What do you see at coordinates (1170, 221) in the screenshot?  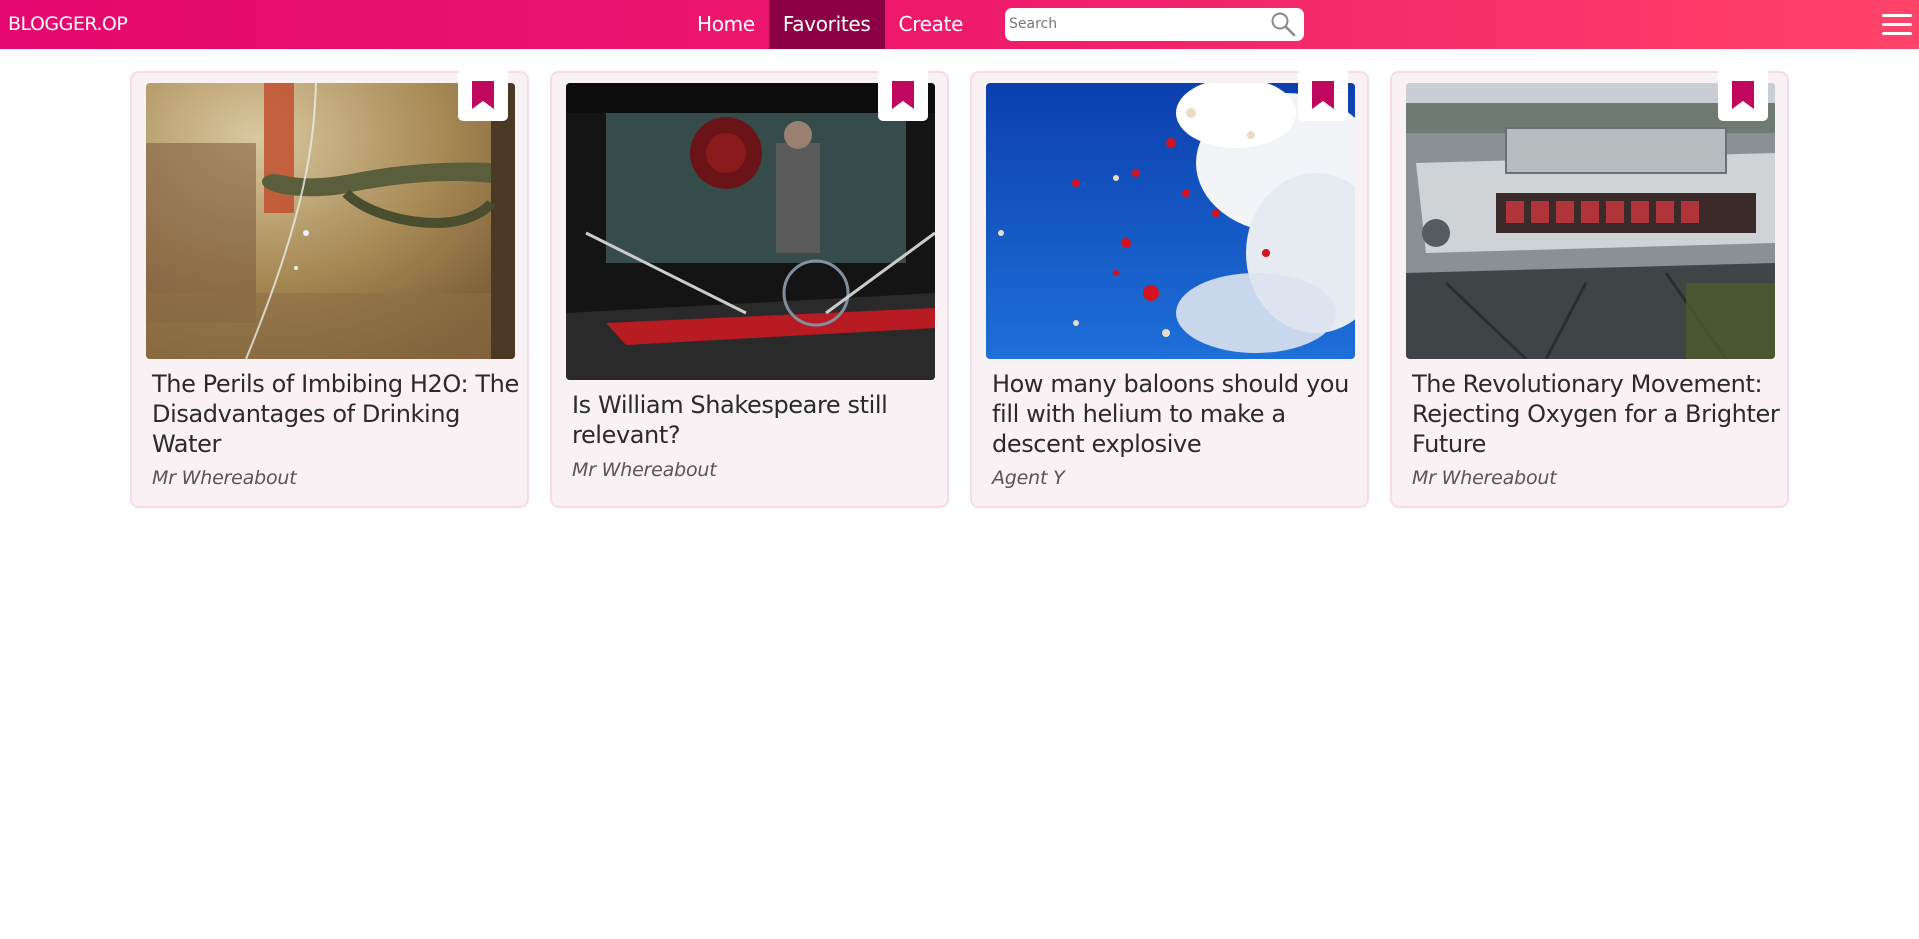 I see `post-thumbnail-balloons` at bounding box center [1170, 221].